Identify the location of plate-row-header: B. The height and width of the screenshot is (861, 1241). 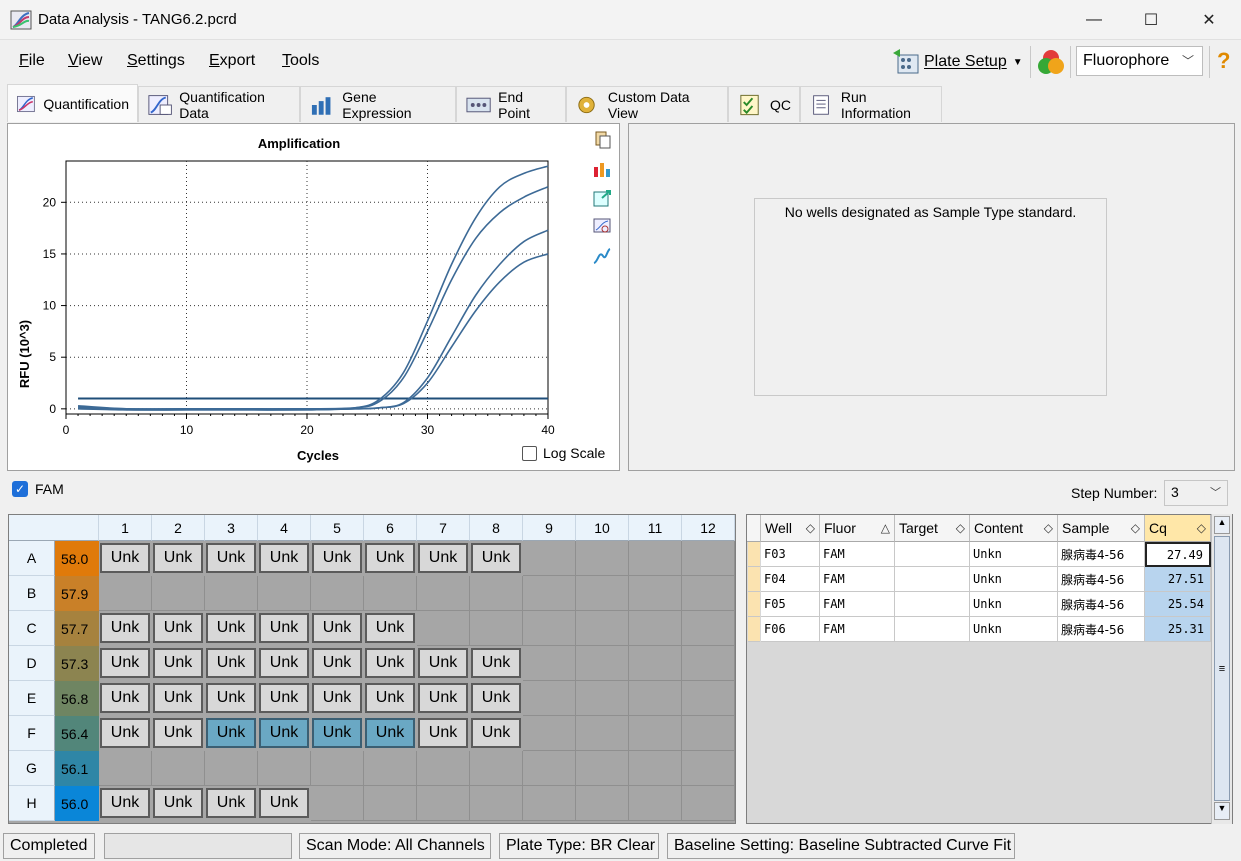
(32, 593).